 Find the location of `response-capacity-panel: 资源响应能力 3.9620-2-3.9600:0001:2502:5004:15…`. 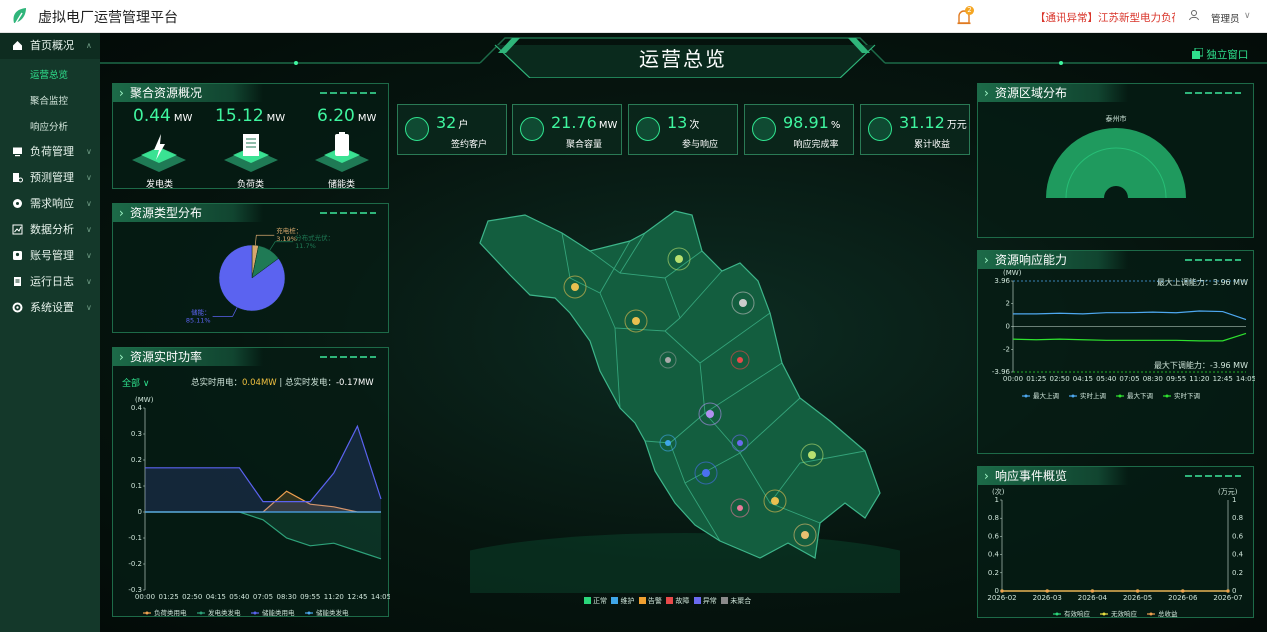

response-capacity-panel: 资源响应能力 3.9620-2-3.9600:0001:2502:5004:15… is located at coordinates (1116, 352).